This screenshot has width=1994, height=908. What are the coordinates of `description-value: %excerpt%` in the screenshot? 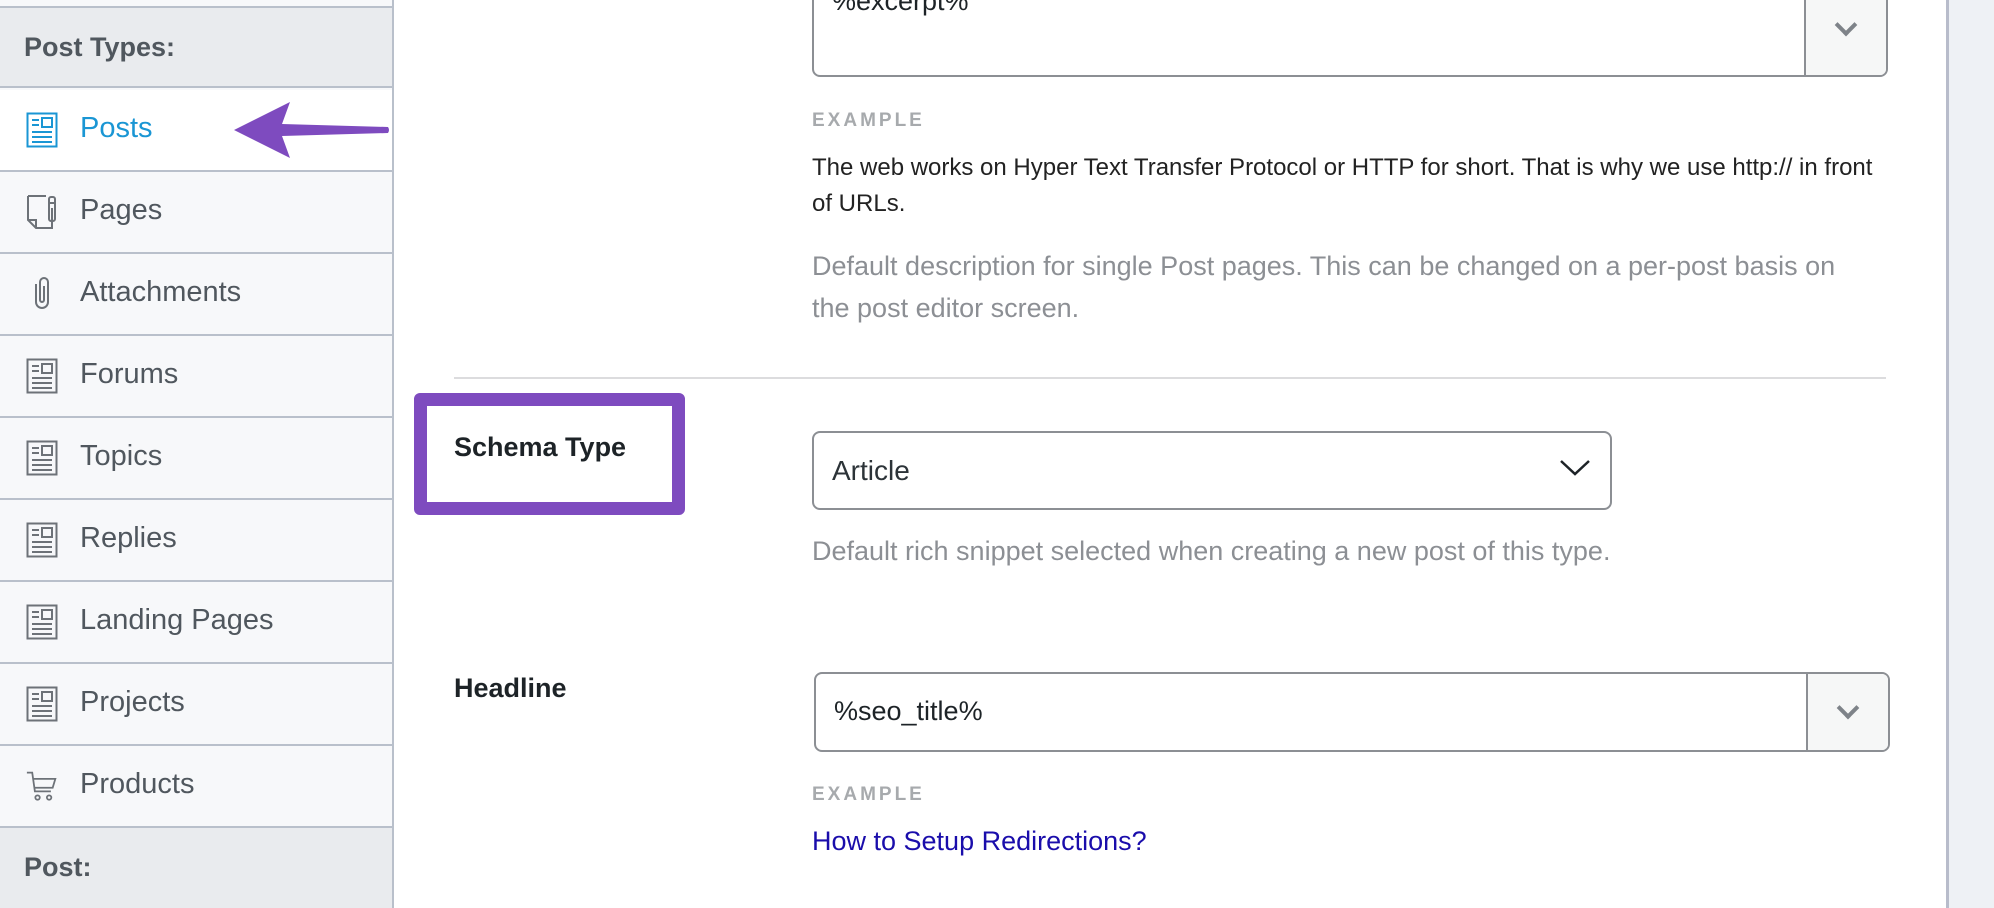 It's located at (900, 8).